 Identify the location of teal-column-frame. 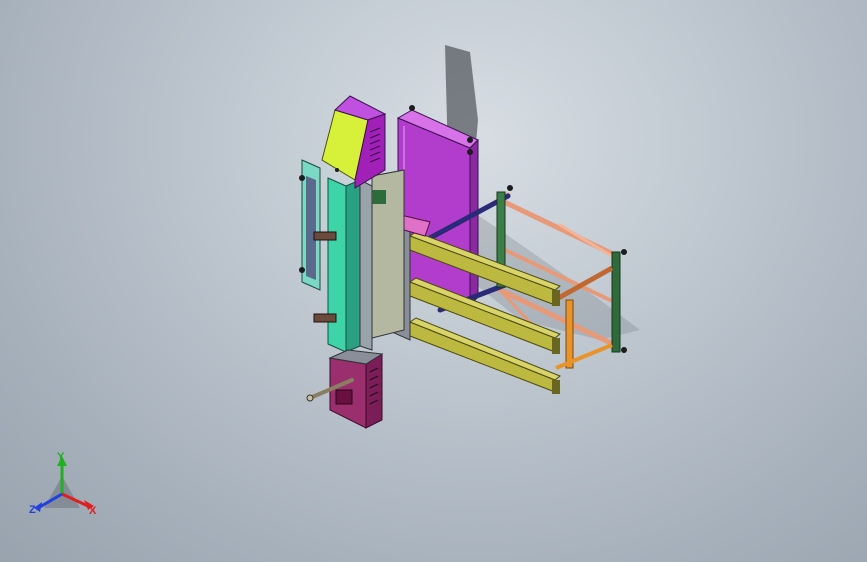
(352, 256).